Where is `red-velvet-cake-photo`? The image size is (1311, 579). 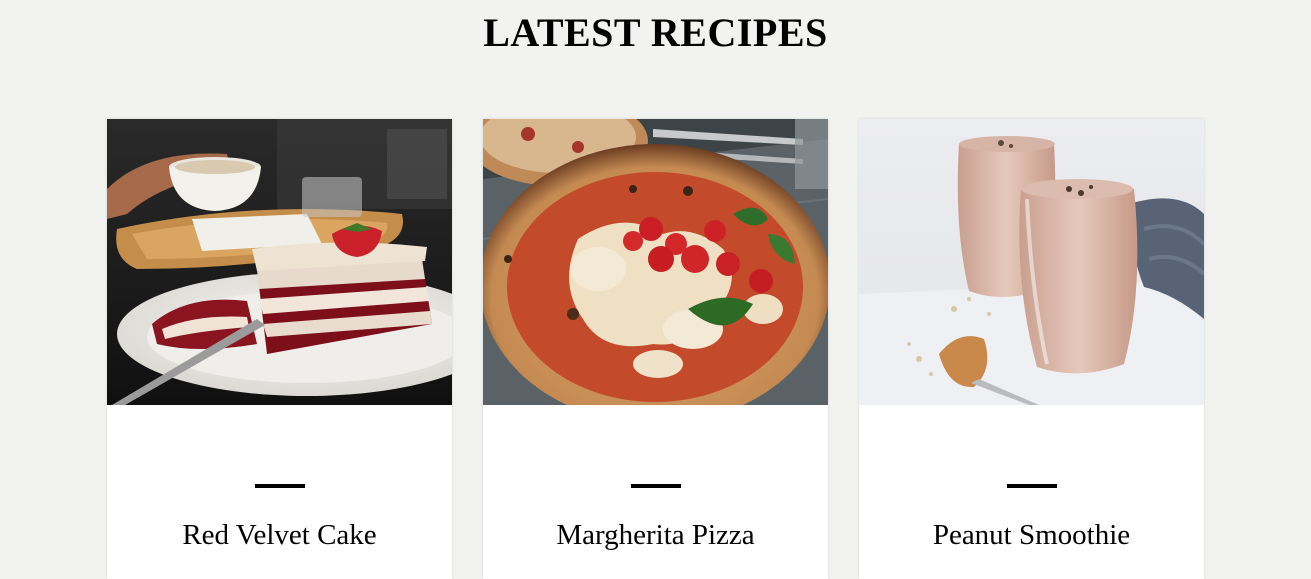
red-velvet-cake-photo is located at coordinates (279, 262).